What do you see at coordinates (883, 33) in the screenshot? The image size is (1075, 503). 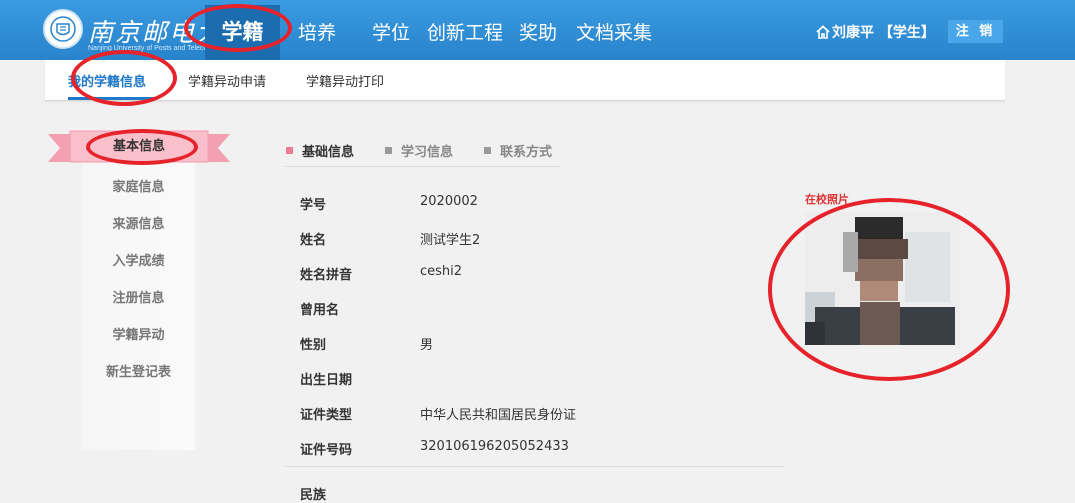 I see `user-name-label: 刘康平 【学生】` at bounding box center [883, 33].